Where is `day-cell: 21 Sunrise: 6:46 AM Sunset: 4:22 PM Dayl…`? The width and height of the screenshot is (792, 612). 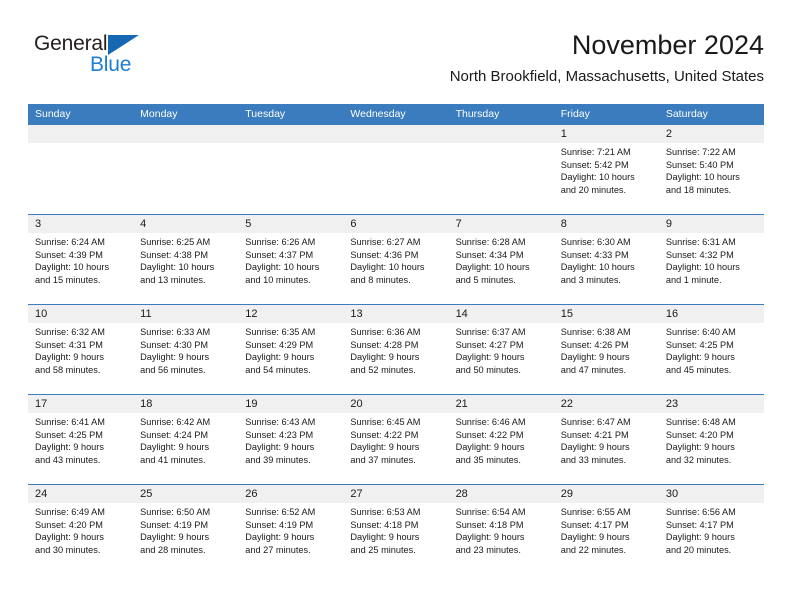
day-cell: 21 Sunrise: 6:46 AM Sunset: 4:22 PM Dayl… is located at coordinates (501, 439).